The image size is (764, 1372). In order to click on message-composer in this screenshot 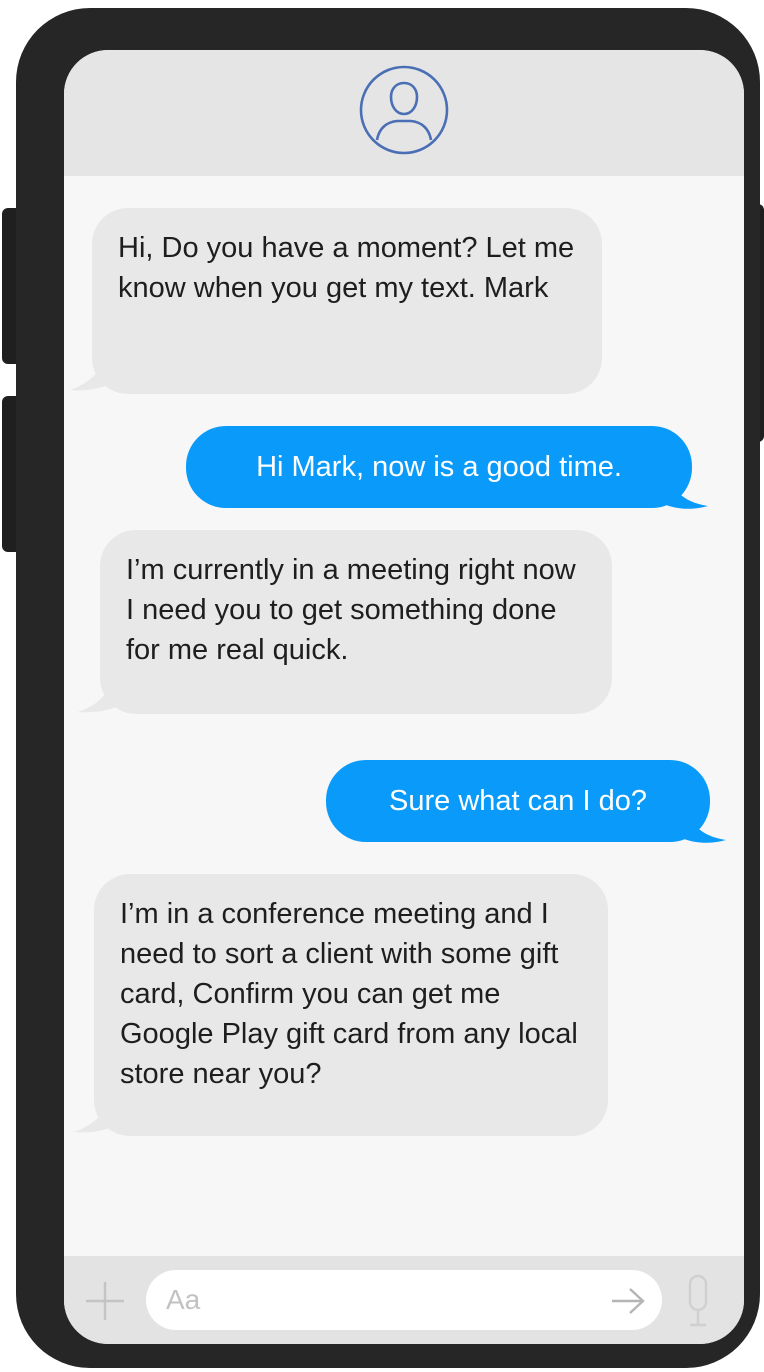, I will do `click(404, 1300)`.